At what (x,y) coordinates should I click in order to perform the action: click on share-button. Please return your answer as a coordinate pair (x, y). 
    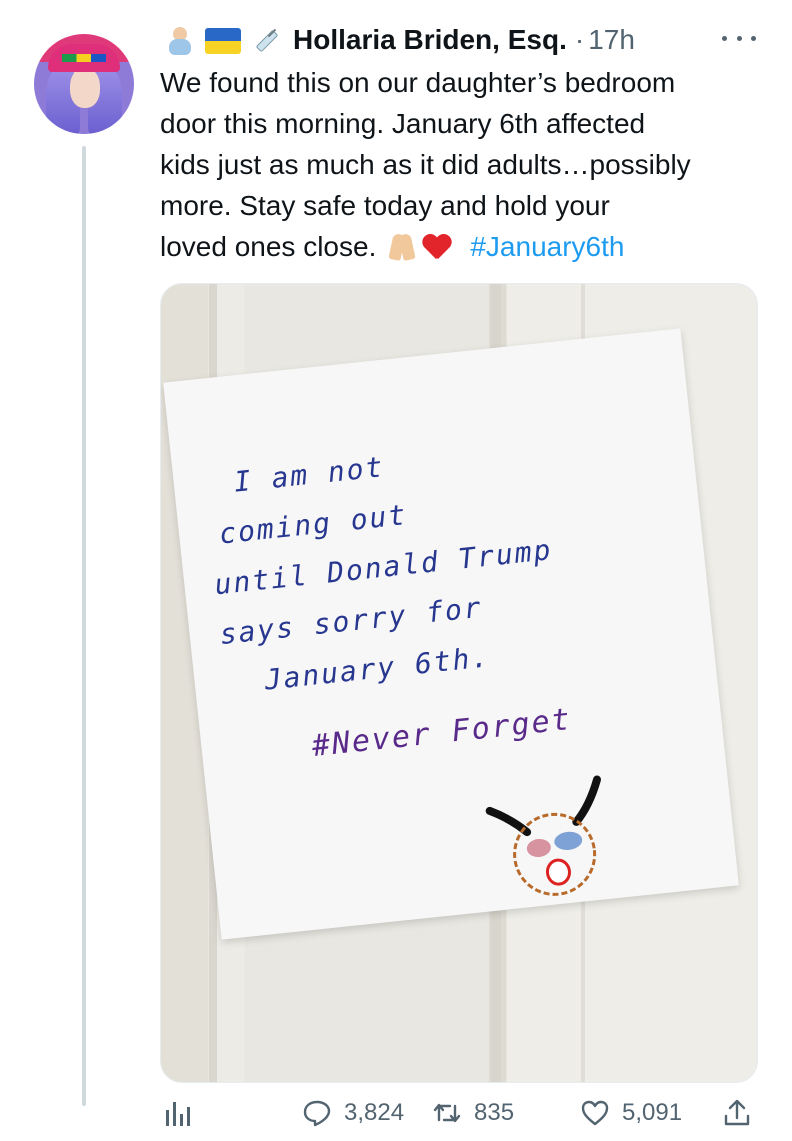
    Looking at the image, I should click on (737, 1113).